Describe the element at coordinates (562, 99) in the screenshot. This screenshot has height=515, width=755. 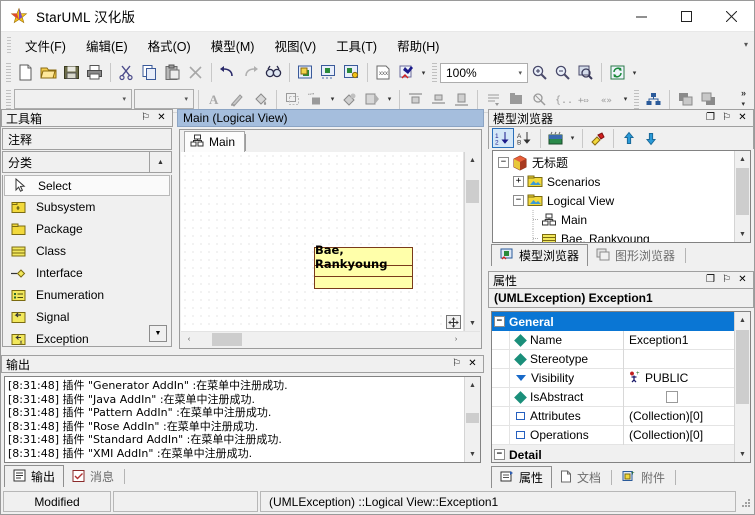
I see `show-operations-icon: {..}` at that location.